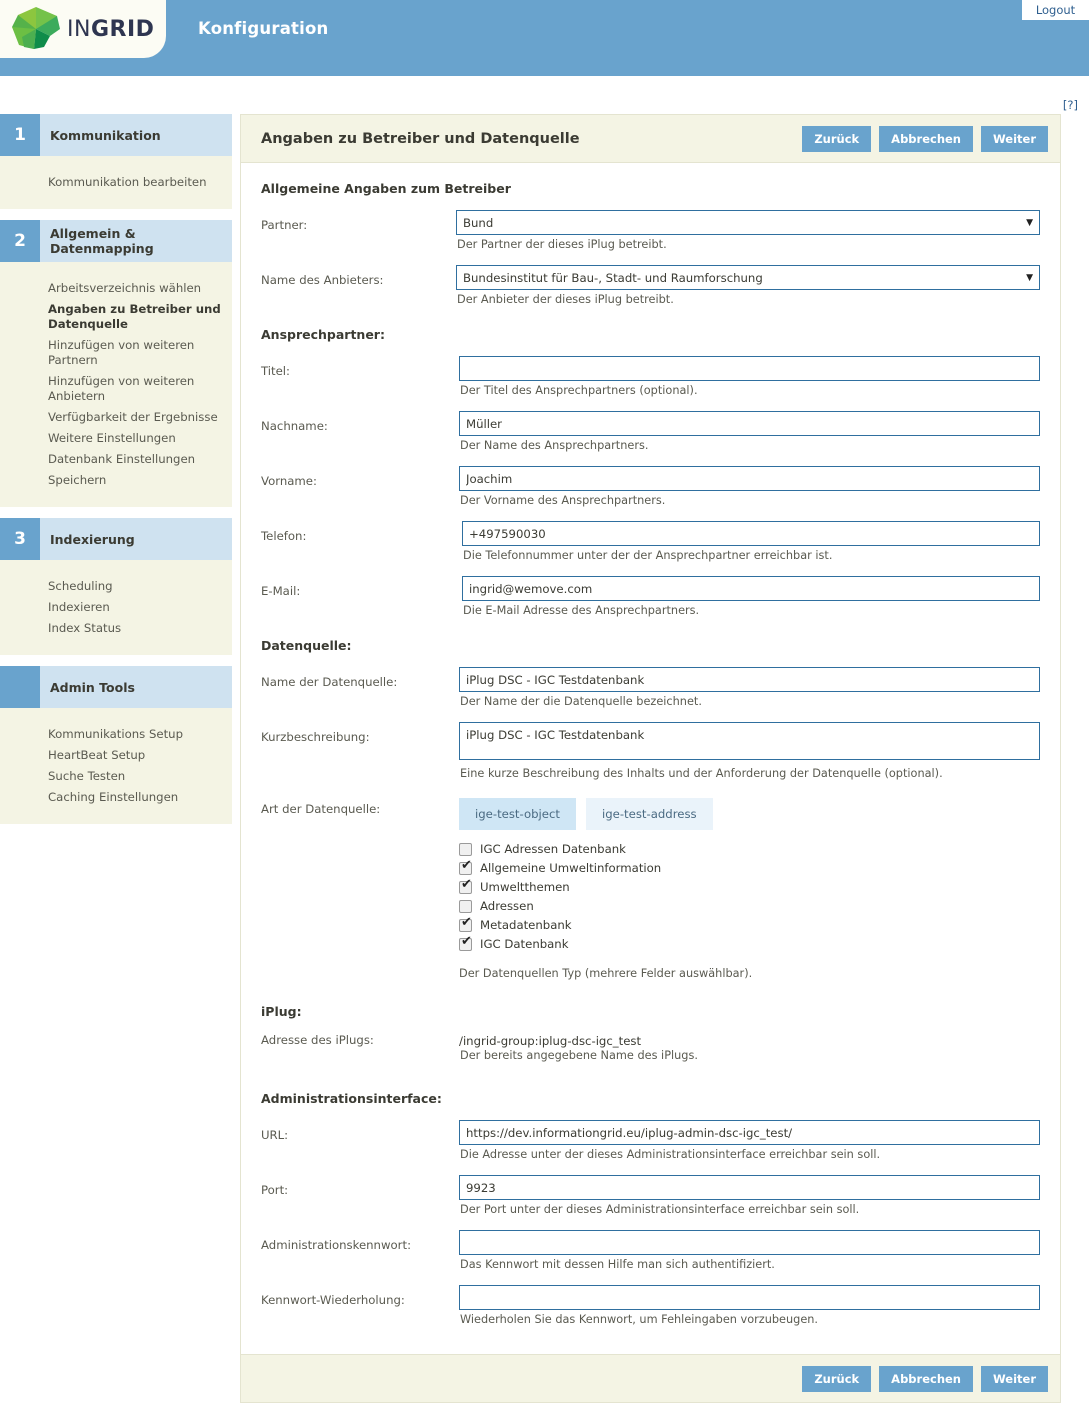 The image size is (1089, 1424). I want to click on sidebar-item-scheduling: Scheduling, so click(116, 586).